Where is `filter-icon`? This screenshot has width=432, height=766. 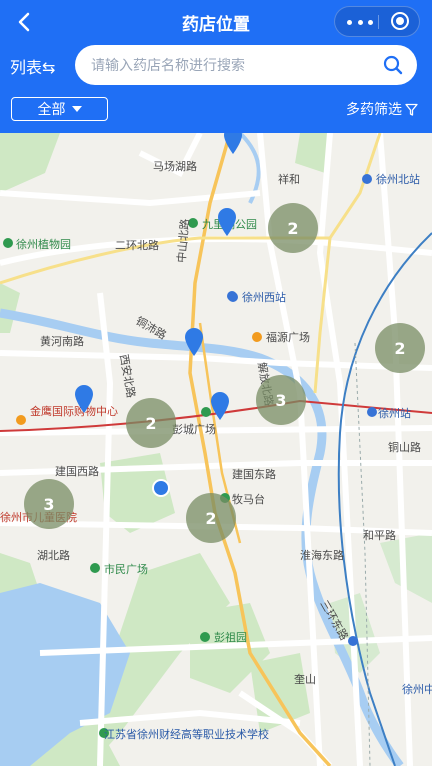 filter-icon is located at coordinates (411, 109).